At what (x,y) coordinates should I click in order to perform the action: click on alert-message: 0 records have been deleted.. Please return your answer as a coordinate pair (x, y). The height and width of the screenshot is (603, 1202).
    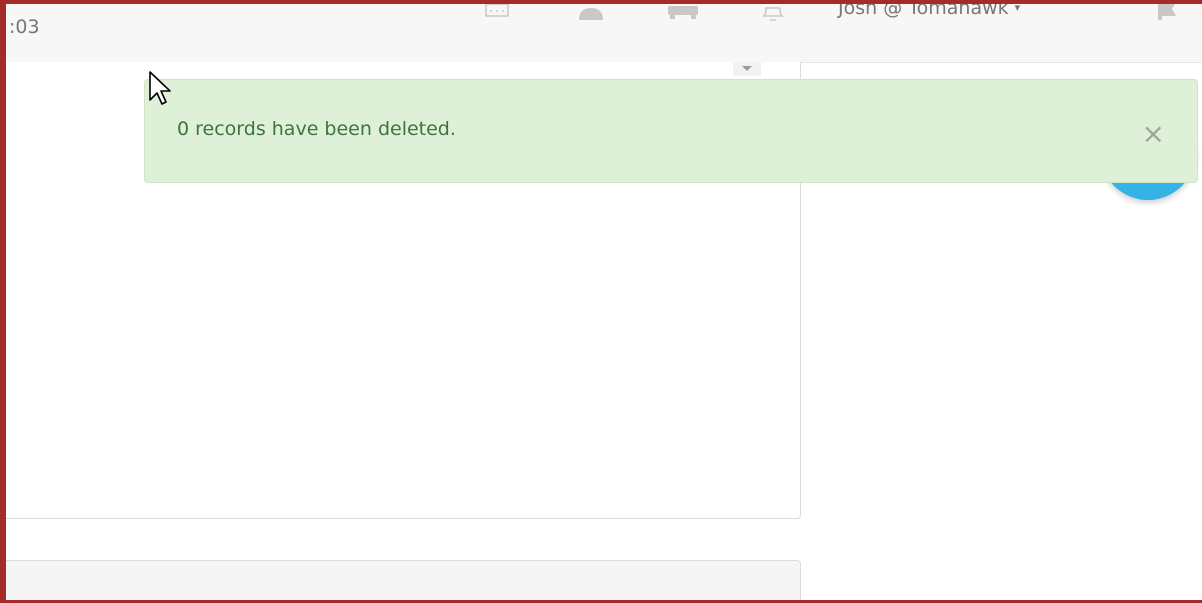
    Looking at the image, I should click on (316, 129).